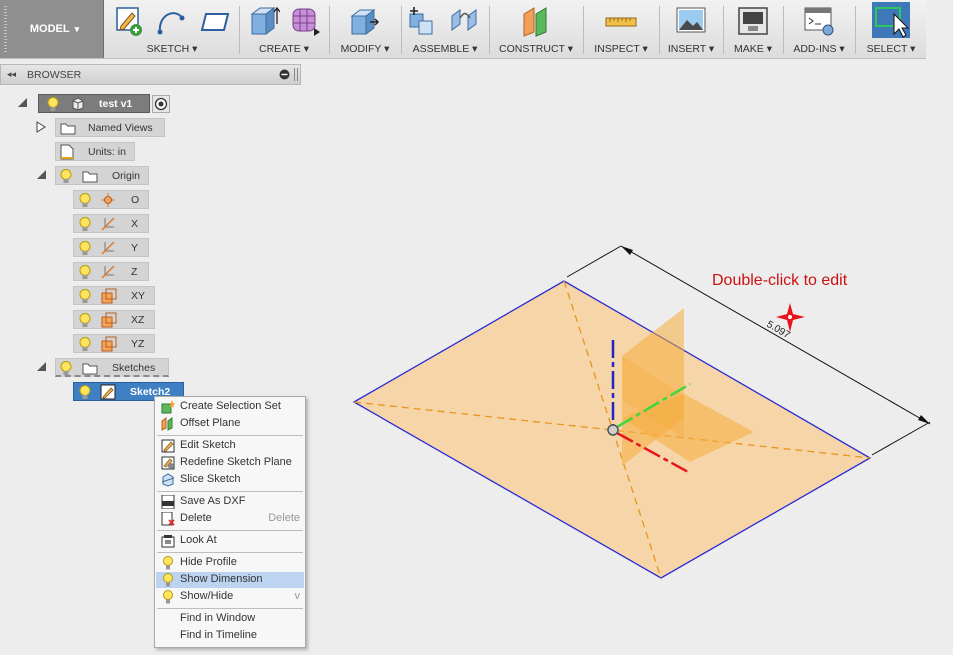  I want to click on new-component-icon, so click(423, 21).